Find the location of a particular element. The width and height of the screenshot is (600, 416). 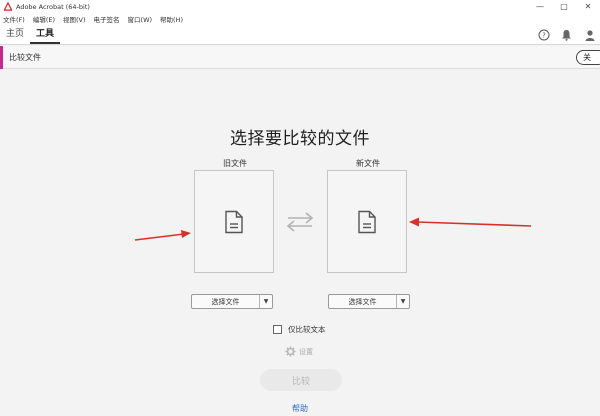

menu-help: 帮助(H) is located at coordinates (171, 19).